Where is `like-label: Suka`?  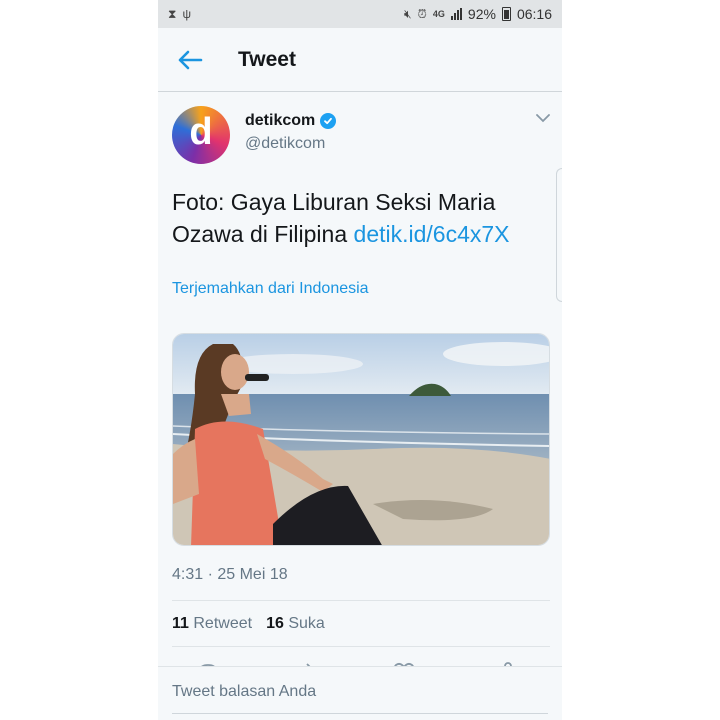 like-label: Suka is located at coordinates (306, 623).